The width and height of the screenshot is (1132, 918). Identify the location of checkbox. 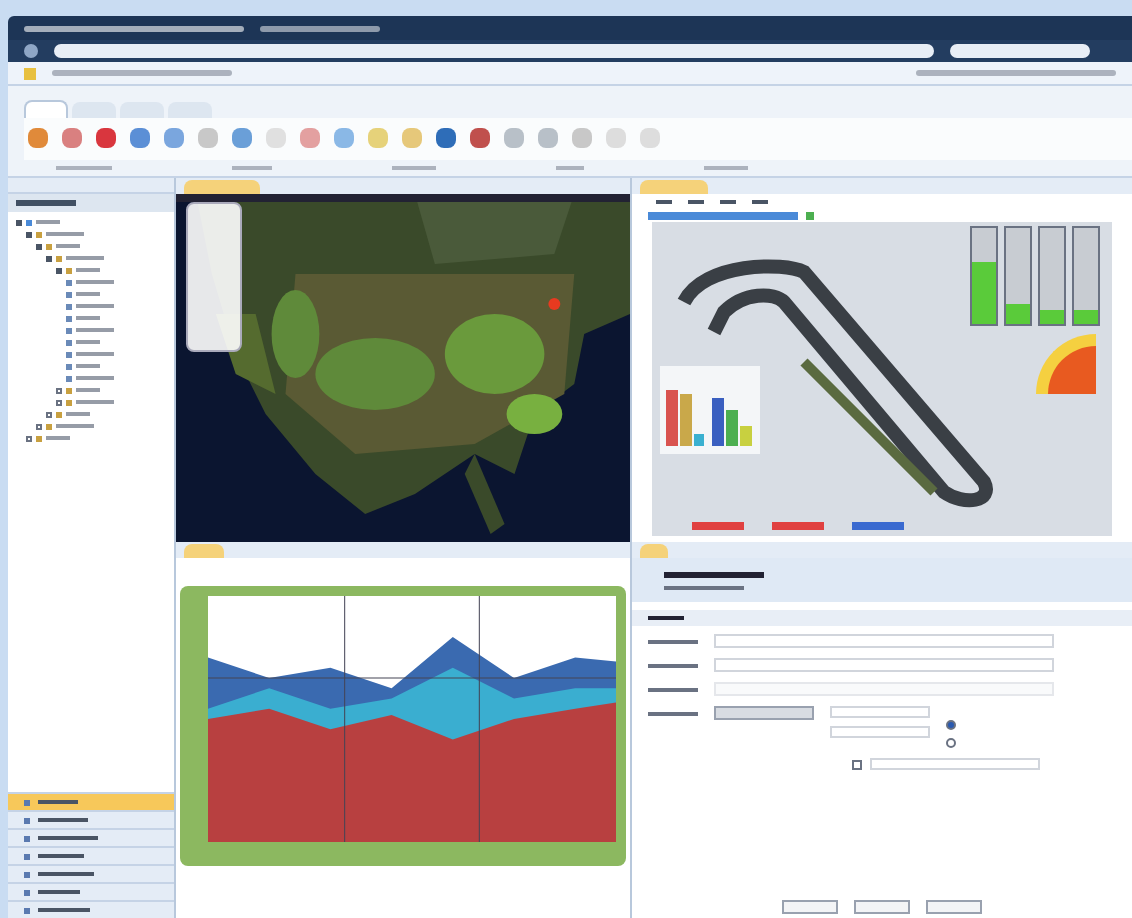
(857, 764).